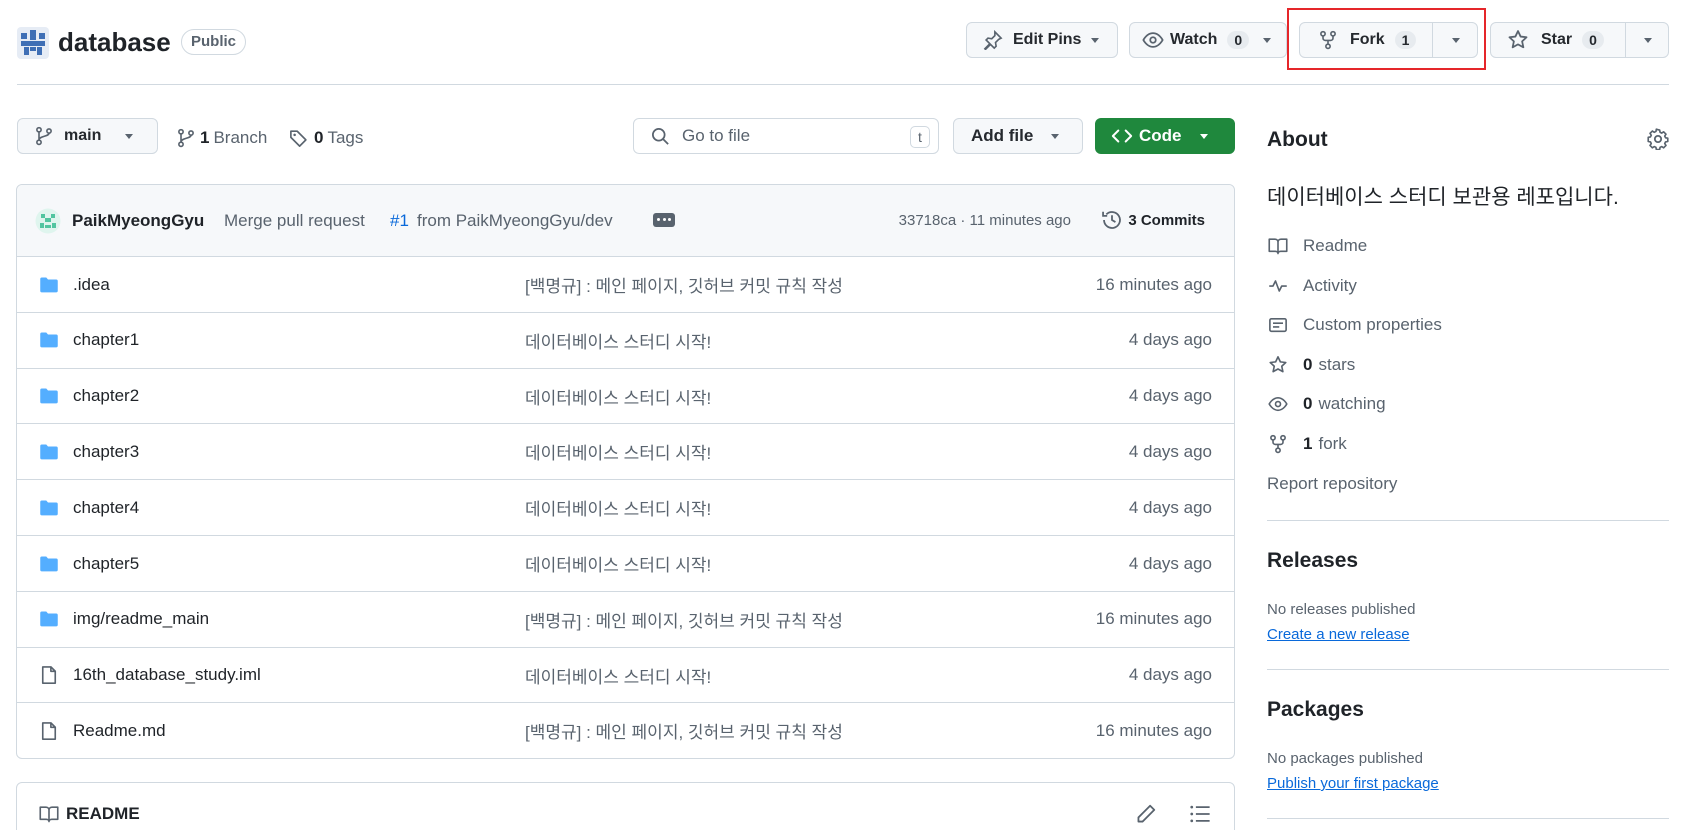  I want to click on tags-link: 0 Tags, so click(326, 138).